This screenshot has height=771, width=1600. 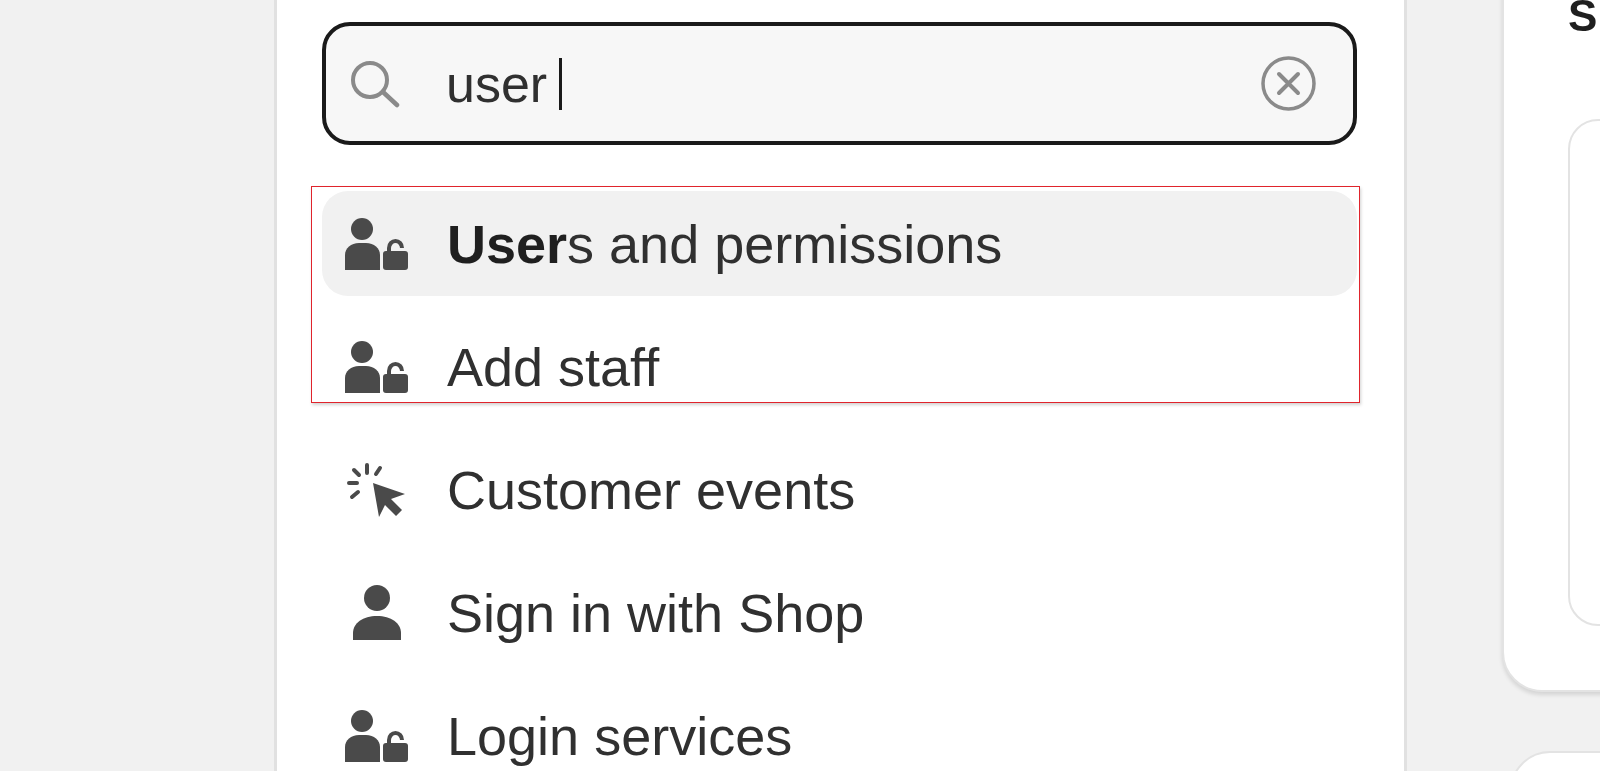 I want to click on card-heading: S, so click(x=1583, y=19).